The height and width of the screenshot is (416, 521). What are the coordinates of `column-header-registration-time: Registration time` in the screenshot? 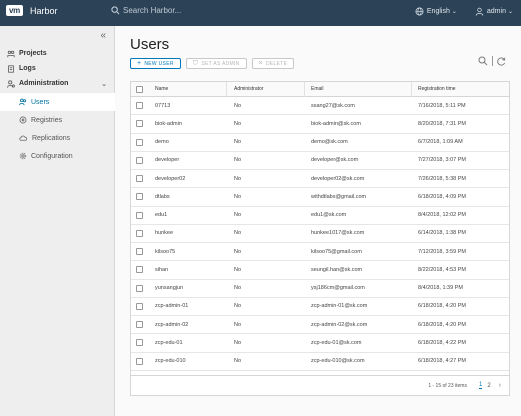 It's located at (460, 89).